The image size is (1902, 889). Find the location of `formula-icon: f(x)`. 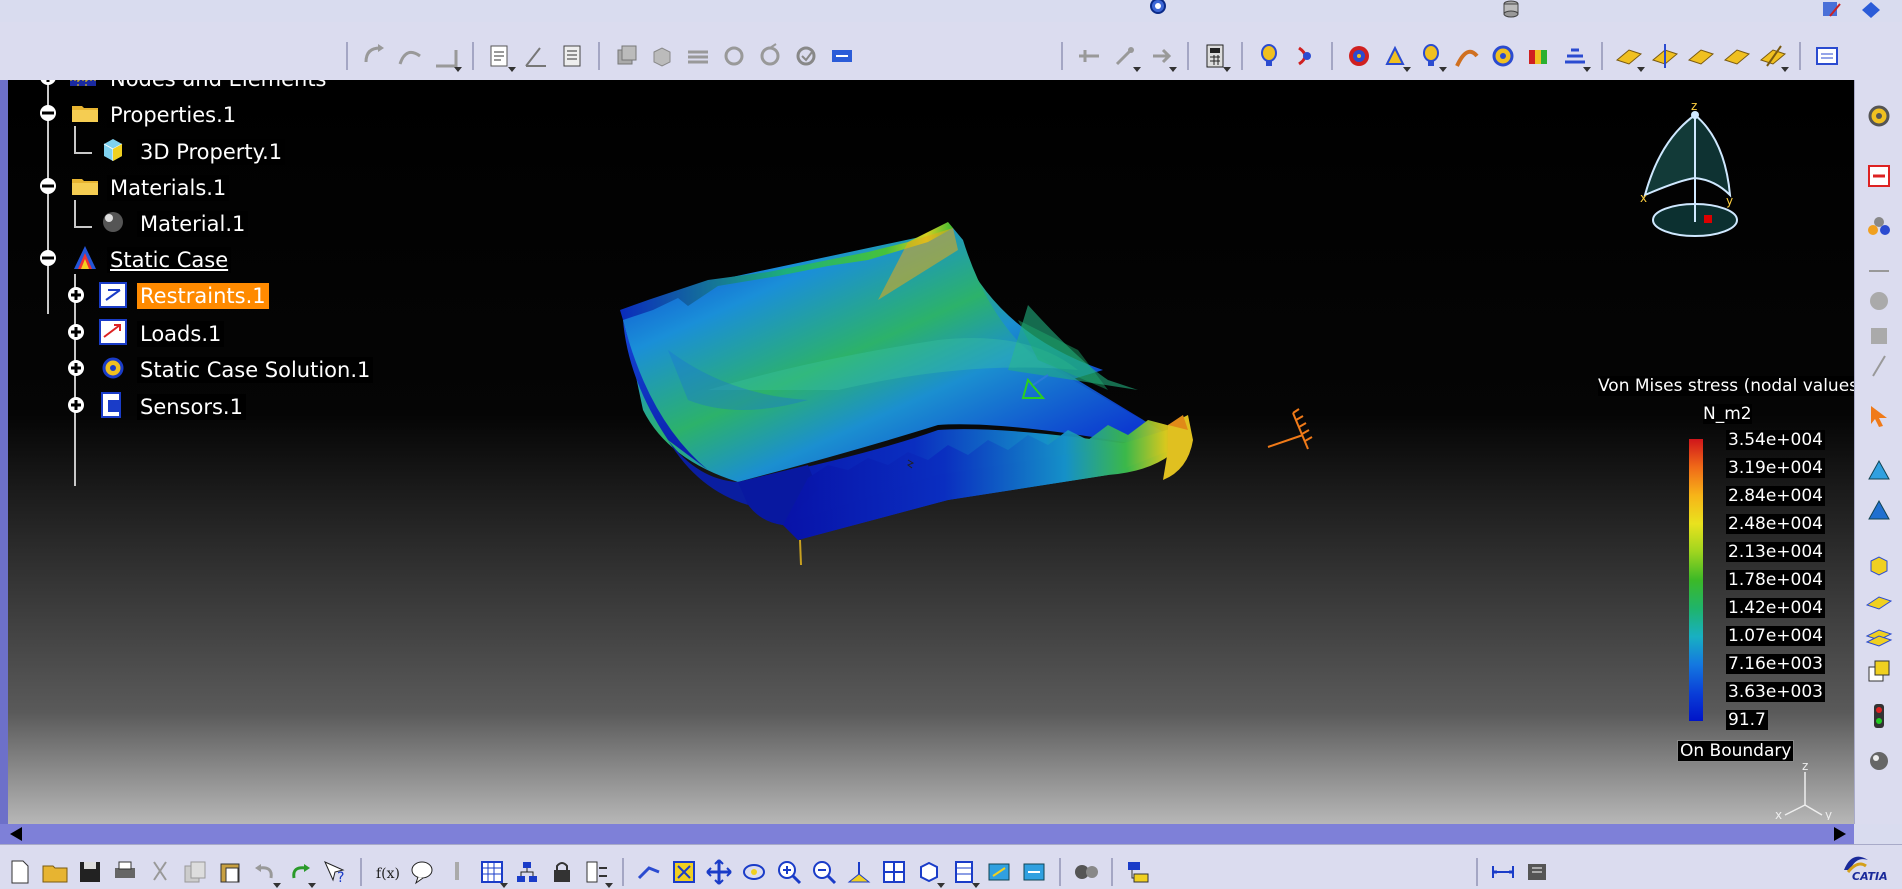

formula-icon: f(x) is located at coordinates (387, 872).